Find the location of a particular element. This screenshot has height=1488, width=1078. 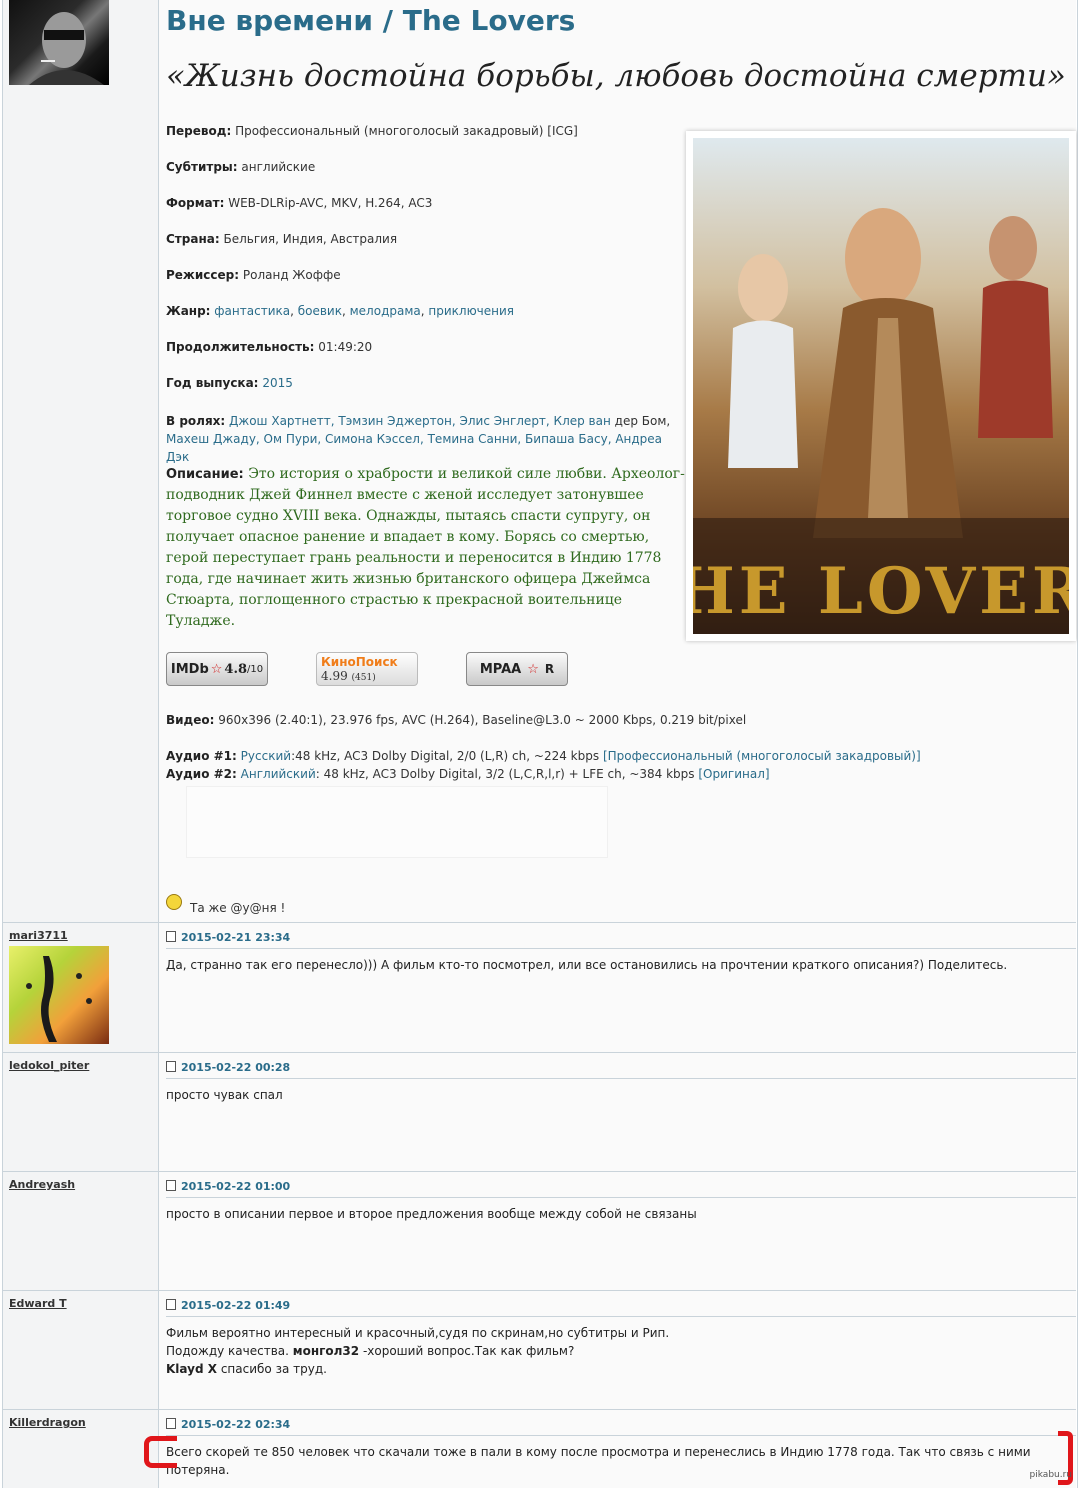

genre-link: фантастика is located at coordinates (252, 311).